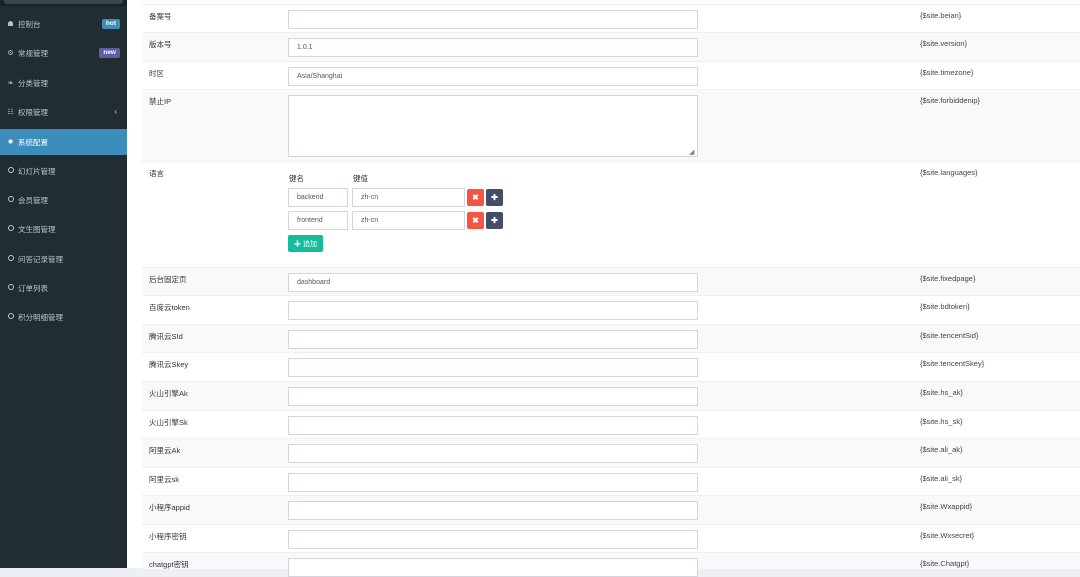  What do you see at coordinates (160, 101) in the screenshot?
I see `field-label: 禁止IP` at bounding box center [160, 101].